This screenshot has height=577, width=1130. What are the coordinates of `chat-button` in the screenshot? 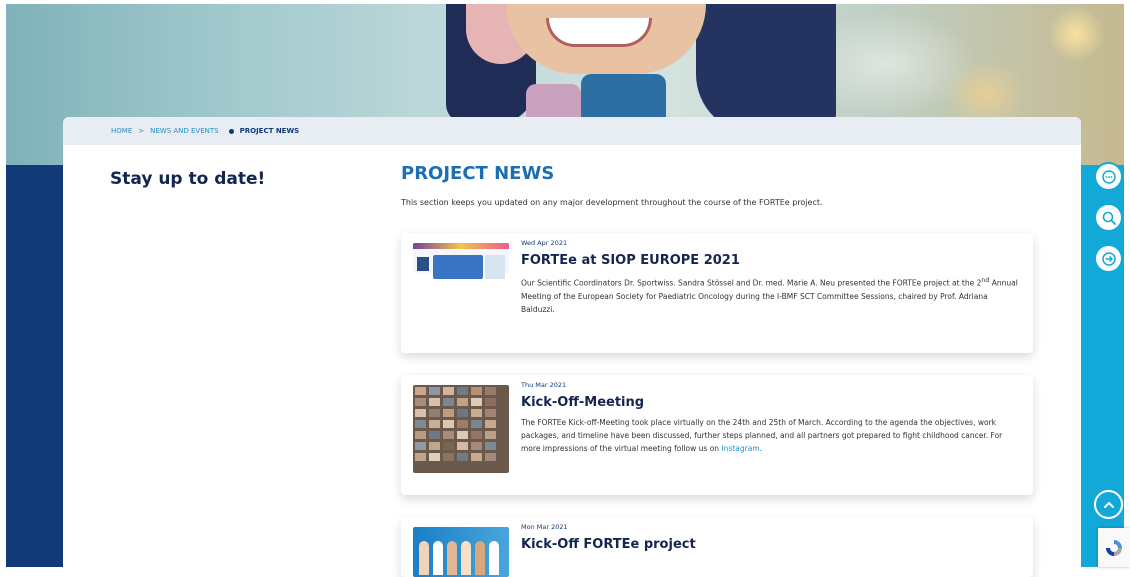 It's located at (1108, 176).